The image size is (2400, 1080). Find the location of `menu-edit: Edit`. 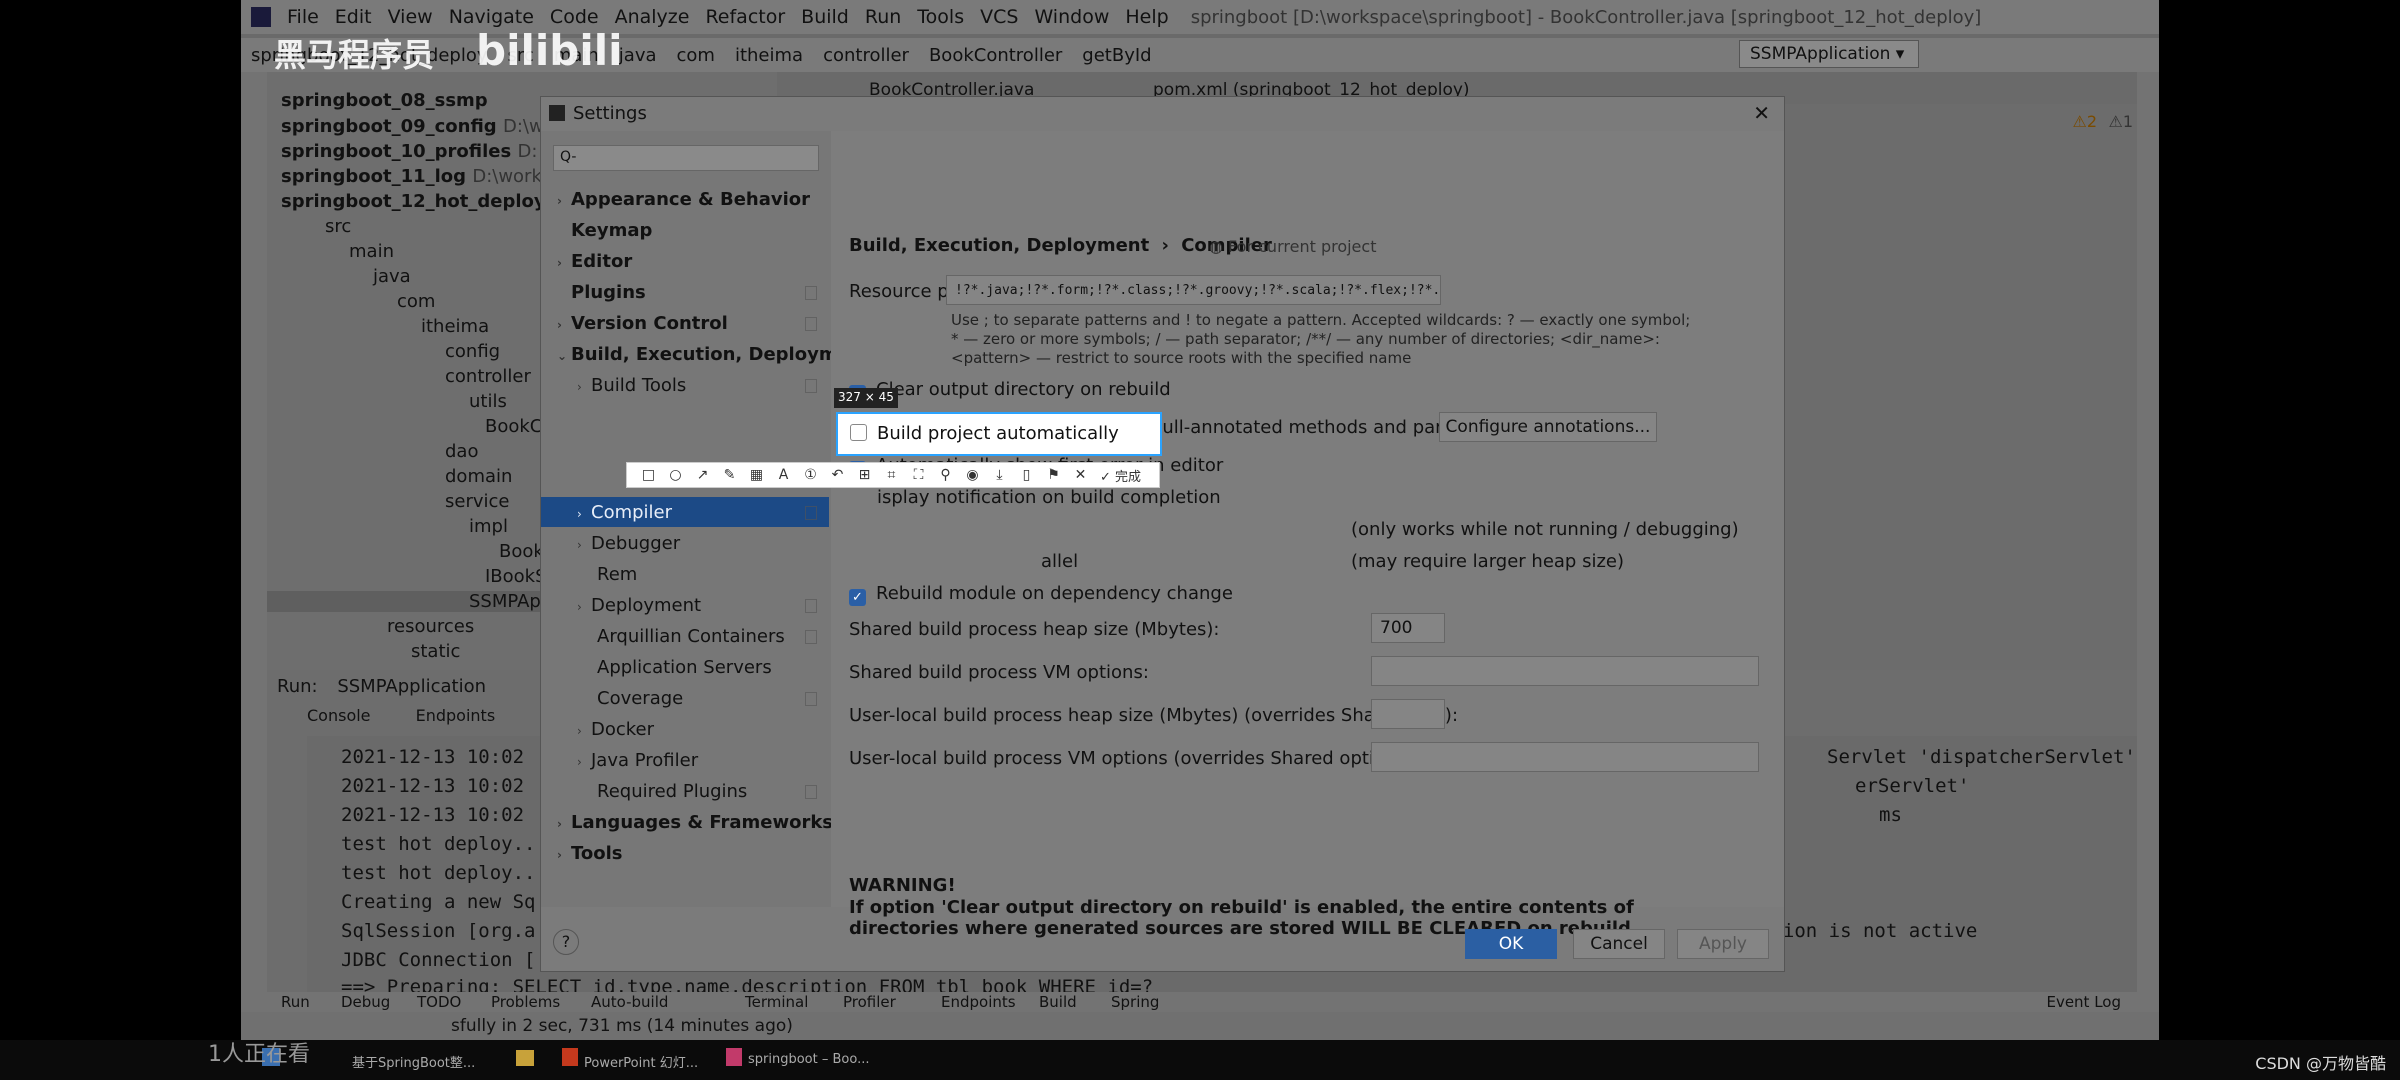

menu-edit: Edit is located at coordinates (353, 17).